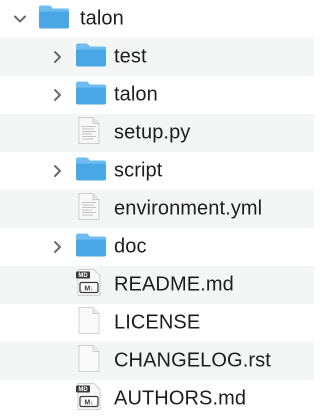 This screenshot has width=320, height=418. What do you see at coordinates (174, 284) in the screenshot?
I see `tree-item-label: README.md` at bounding box center [174, 284].